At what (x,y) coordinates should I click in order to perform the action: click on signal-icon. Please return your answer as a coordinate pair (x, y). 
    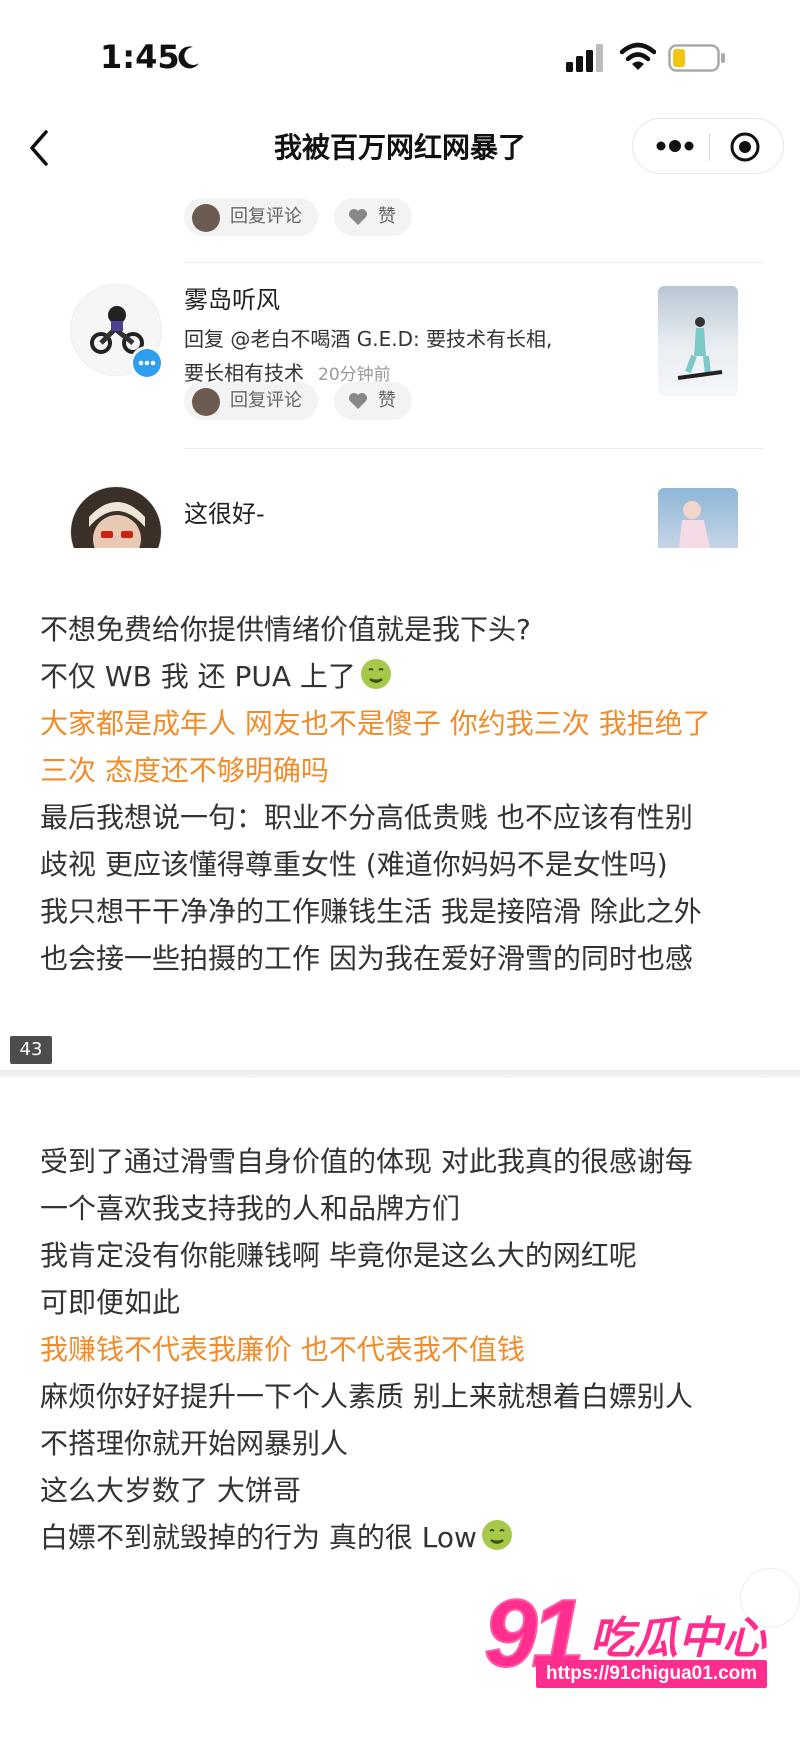
    Looking at the image, I should click on (584, 58).